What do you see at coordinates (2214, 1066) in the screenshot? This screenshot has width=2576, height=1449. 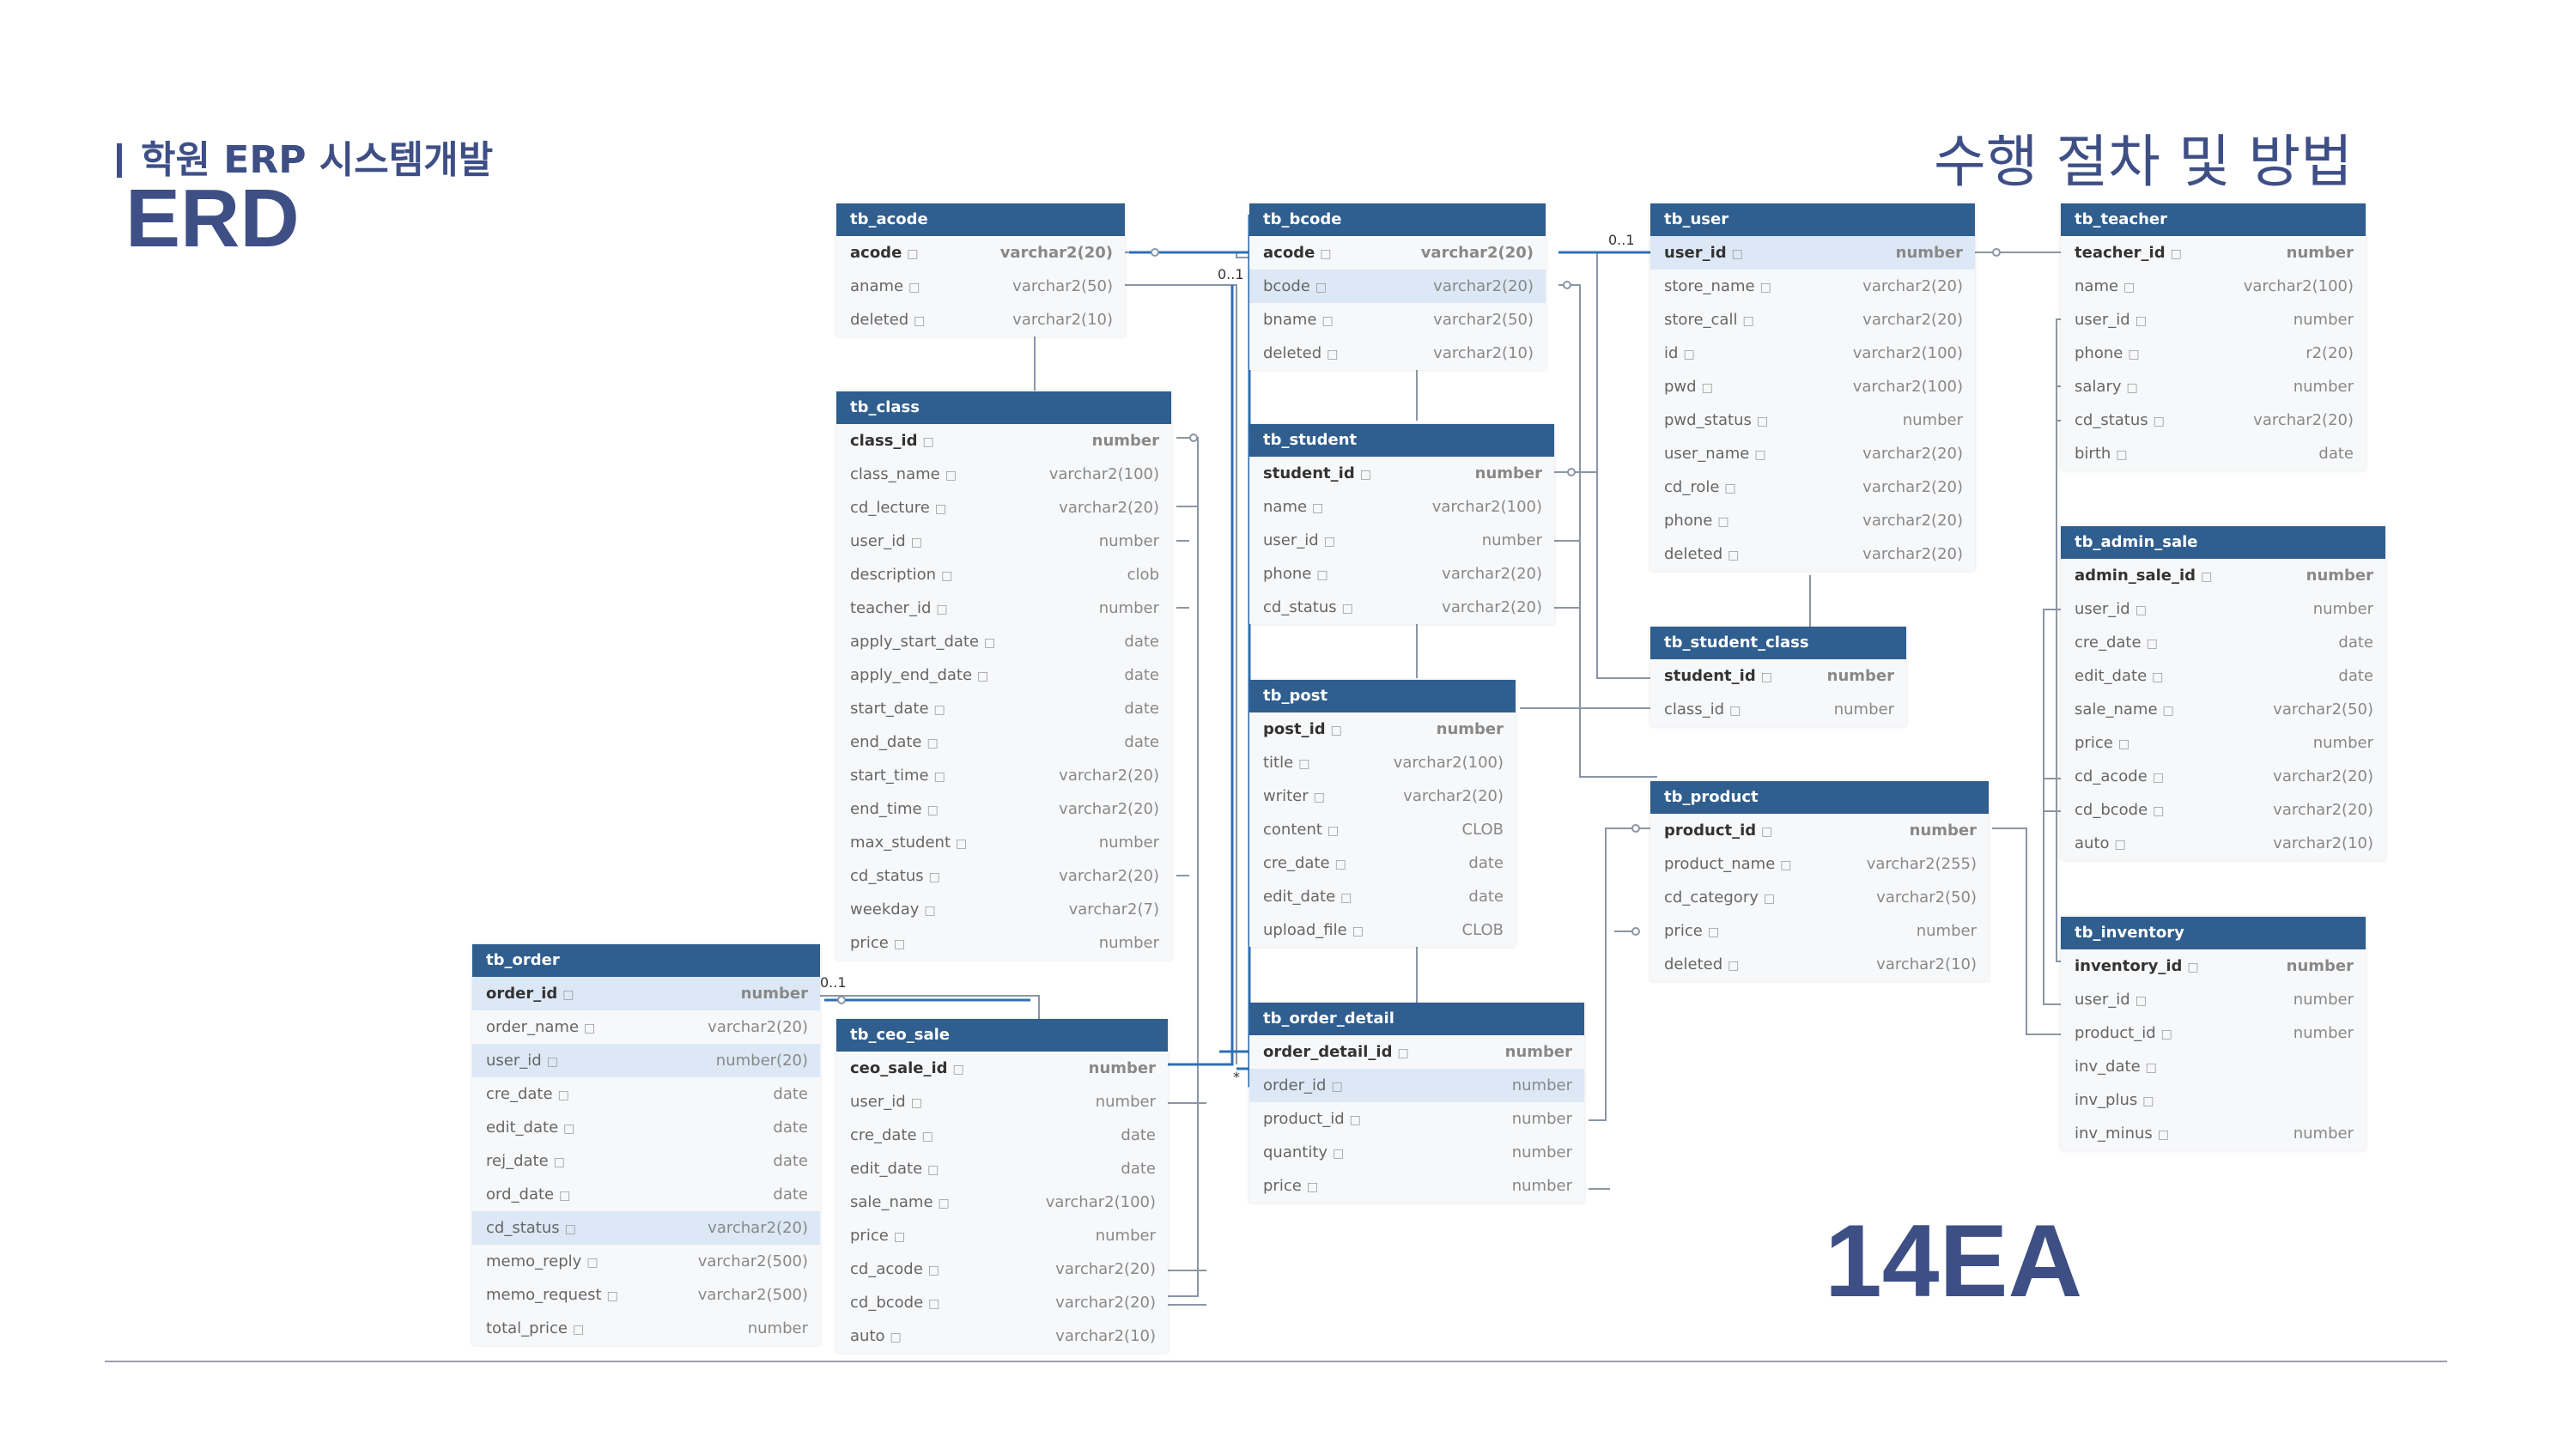 I see `column-row: inv_date □` at bounding box center [2214, 1066].